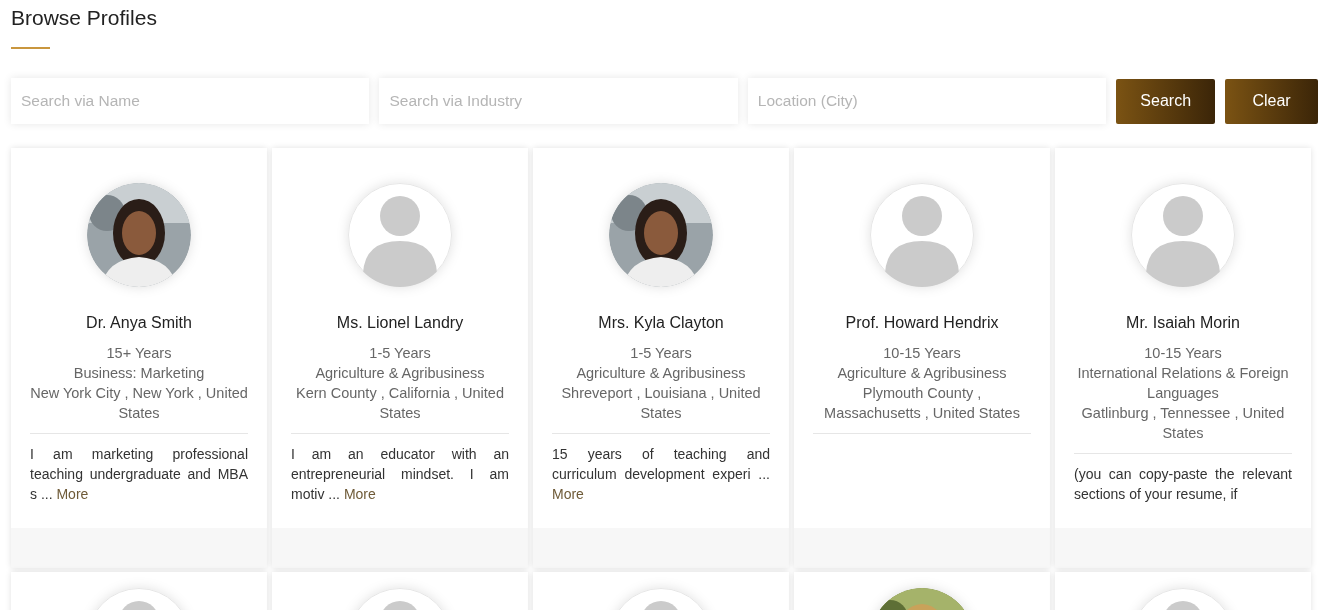 This screenshot has height=610, width=1325. Describe the element at coordinates (400, 474) in the screenshot. I see `bio-text: I am an educator with an entrepreneurial mindset. I am motiv ... More` at that location.